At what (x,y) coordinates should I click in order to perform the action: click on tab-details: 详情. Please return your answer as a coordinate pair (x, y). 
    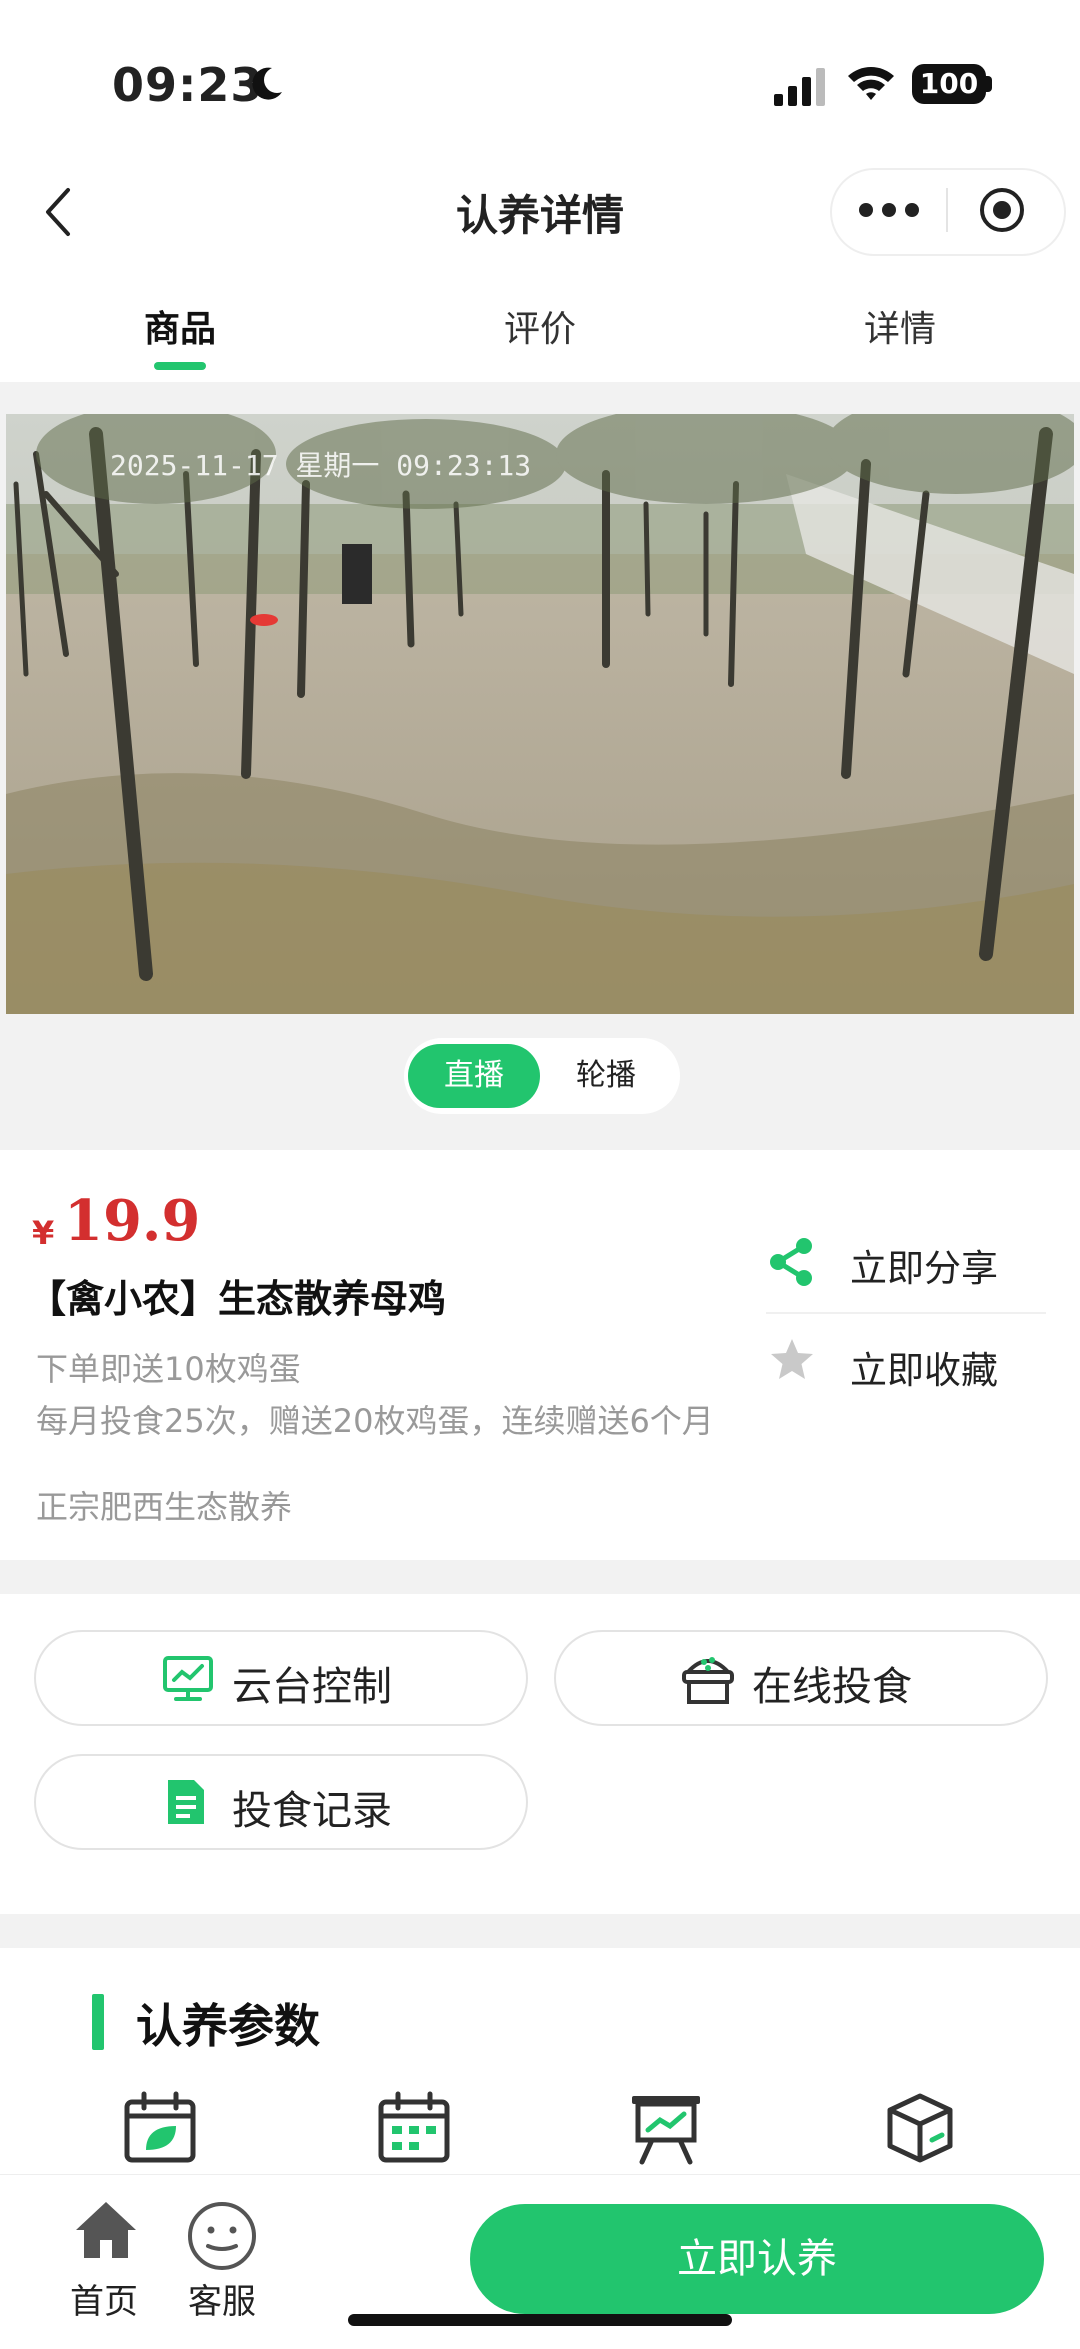
    Looking at the image, I should click on (900, 326).